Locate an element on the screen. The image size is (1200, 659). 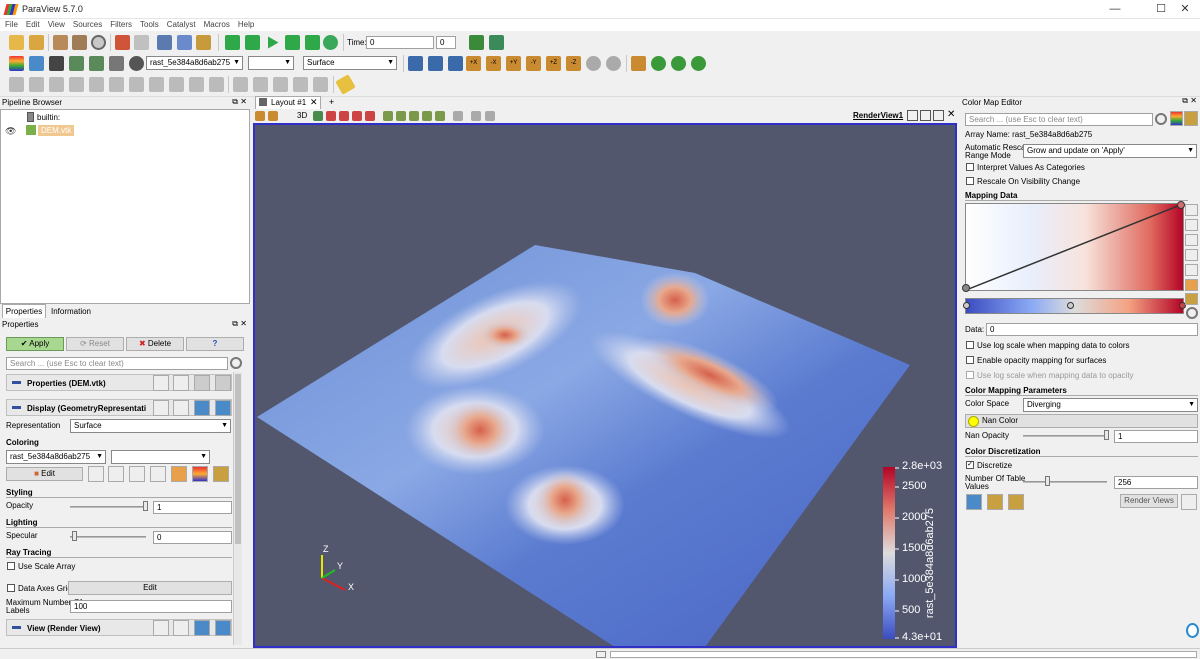
paste-icon is located at coordinates (181, 383).